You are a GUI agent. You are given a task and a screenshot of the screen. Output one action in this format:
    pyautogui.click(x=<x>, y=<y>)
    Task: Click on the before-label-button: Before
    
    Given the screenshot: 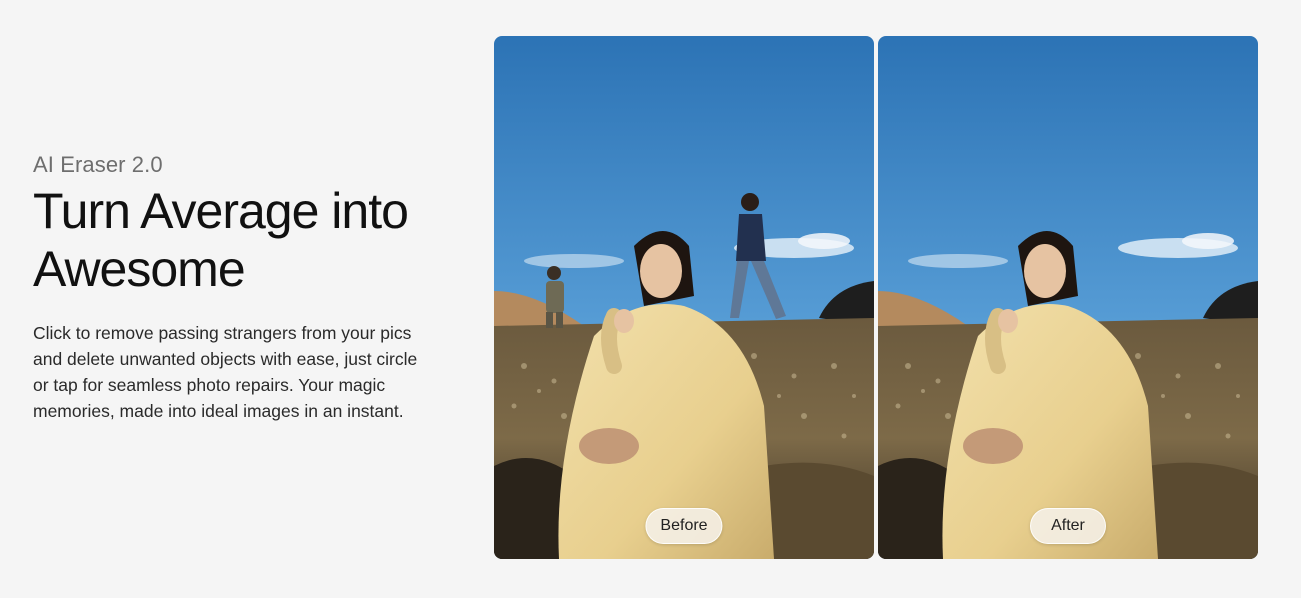 What is the action you would take?
    pyautogui.click(x=684, y=526)
    